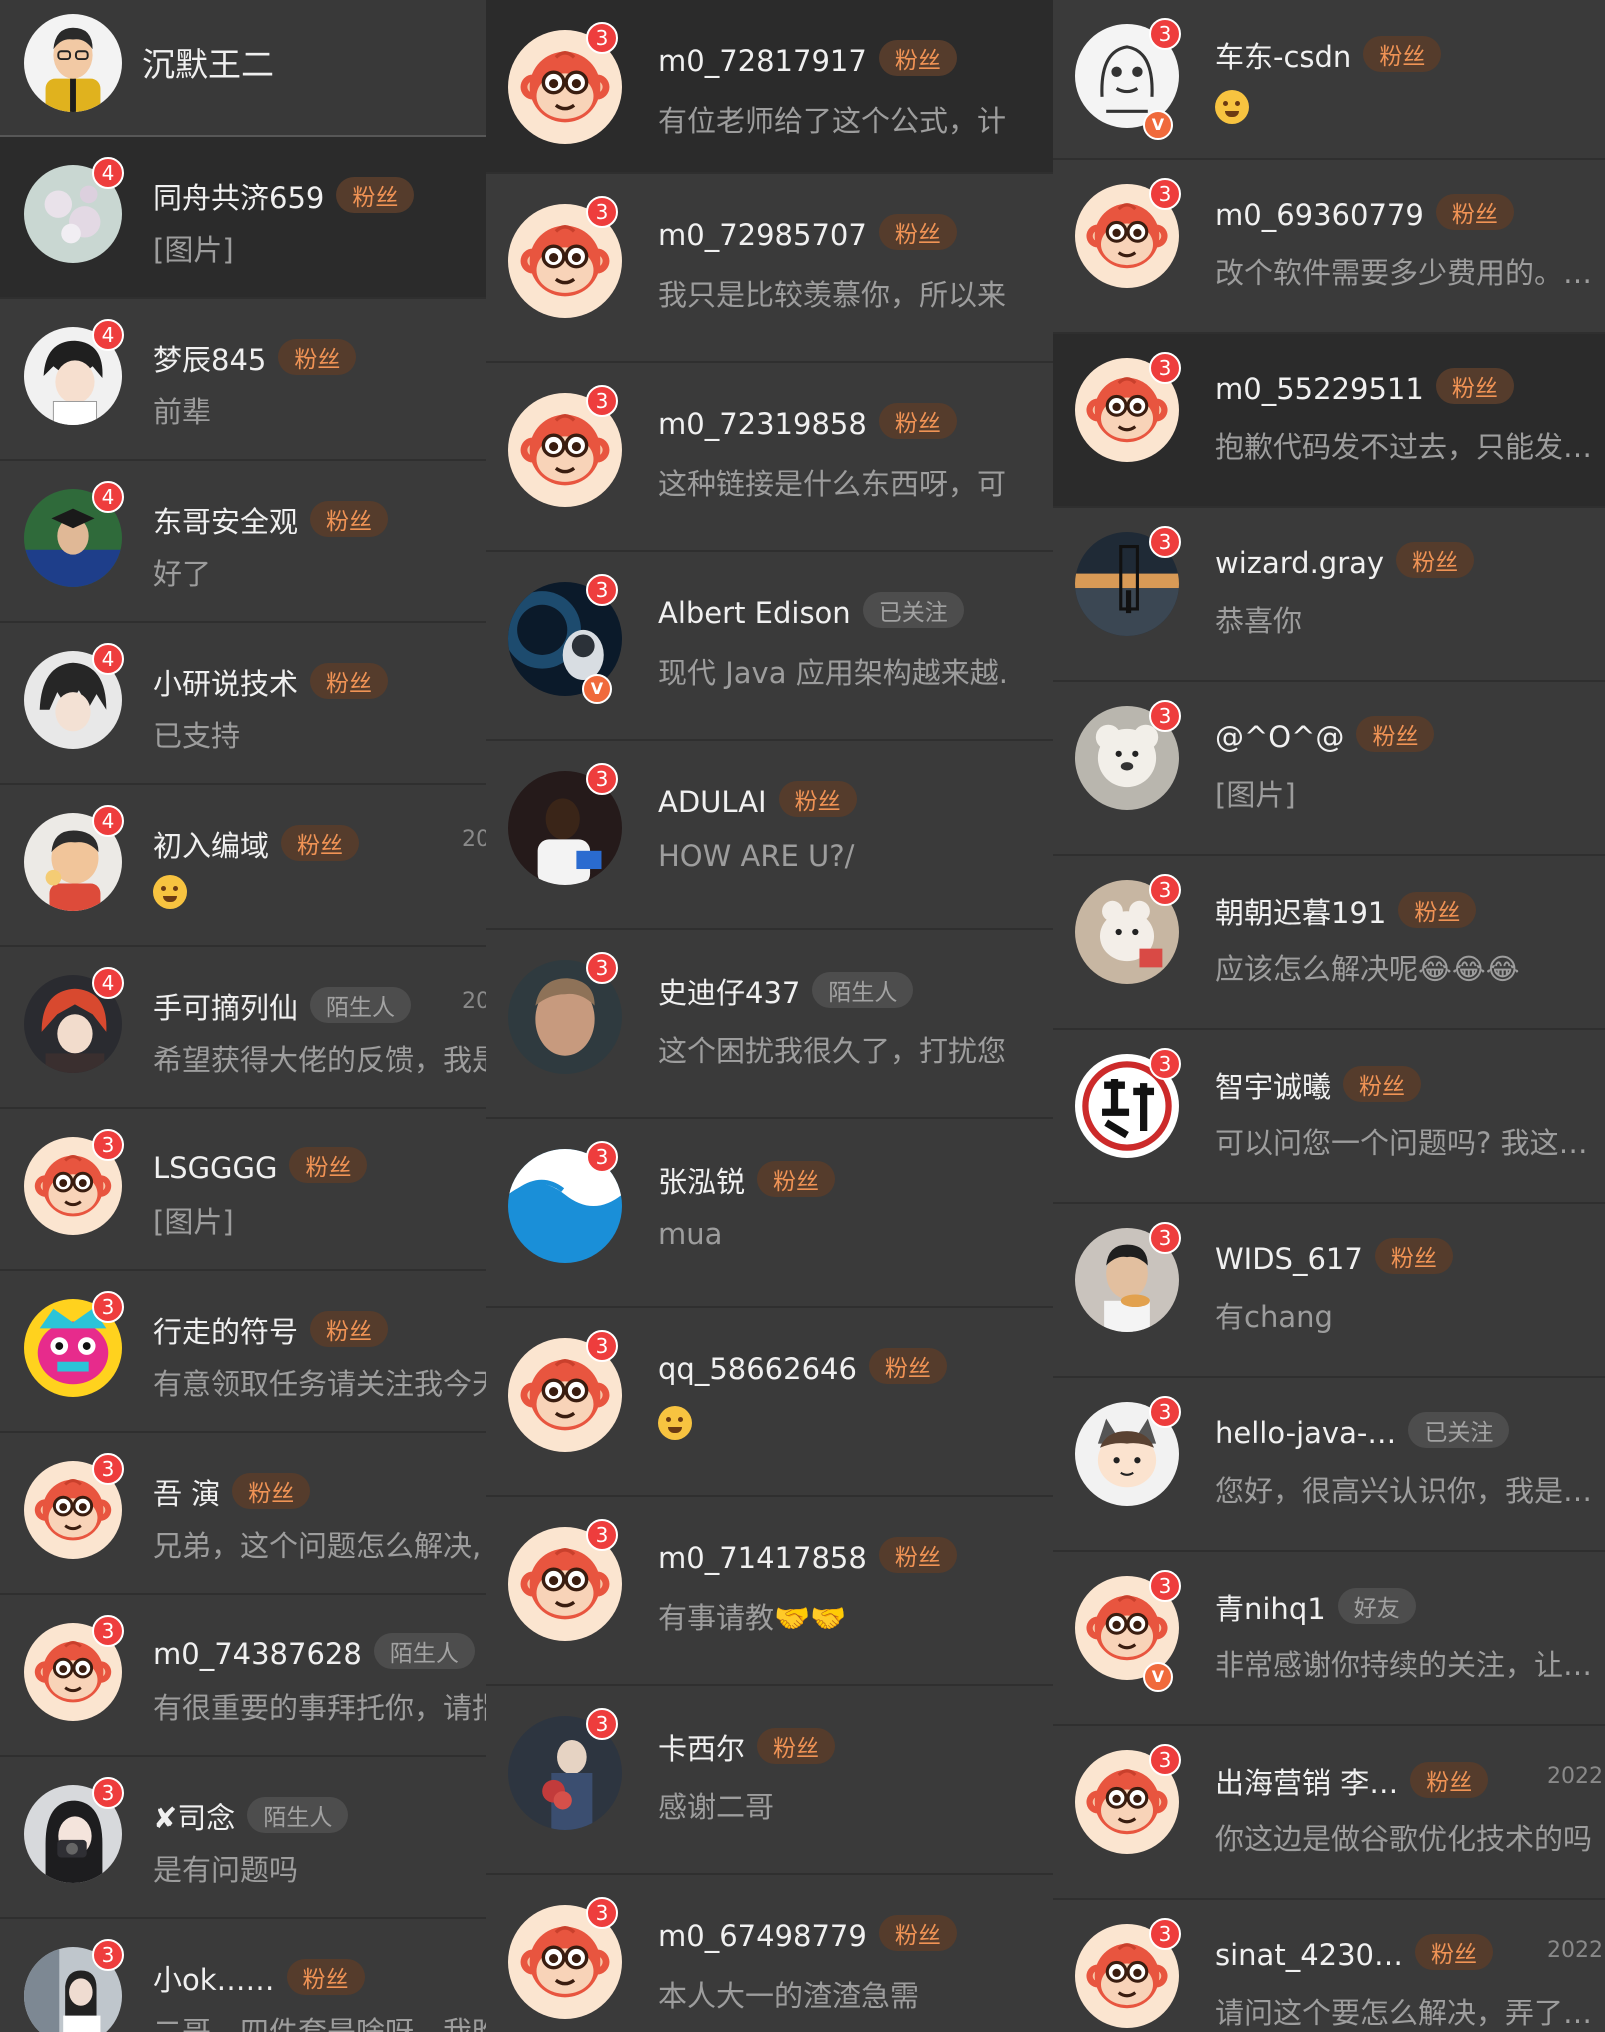 The image size is (1605, 2032). Describe the element at coordinates (769, 1591) in the screenshot. I see `conversation-item: 3 m0_71417858 粉丝 有事请教🤝🤝` at that location.